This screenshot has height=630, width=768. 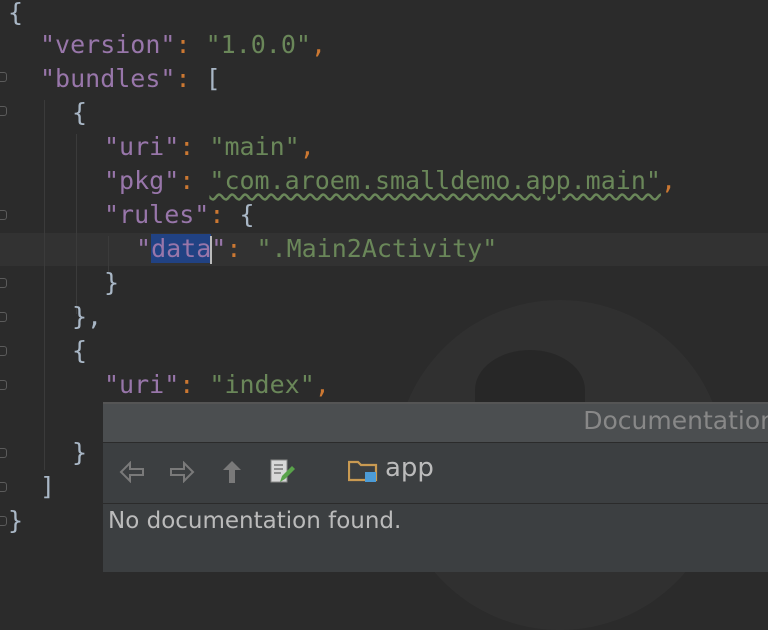 What do you see at coordinates (108, 44) in the screenshot?
I see `json-key: "version"` at bounding box center [108, 44].